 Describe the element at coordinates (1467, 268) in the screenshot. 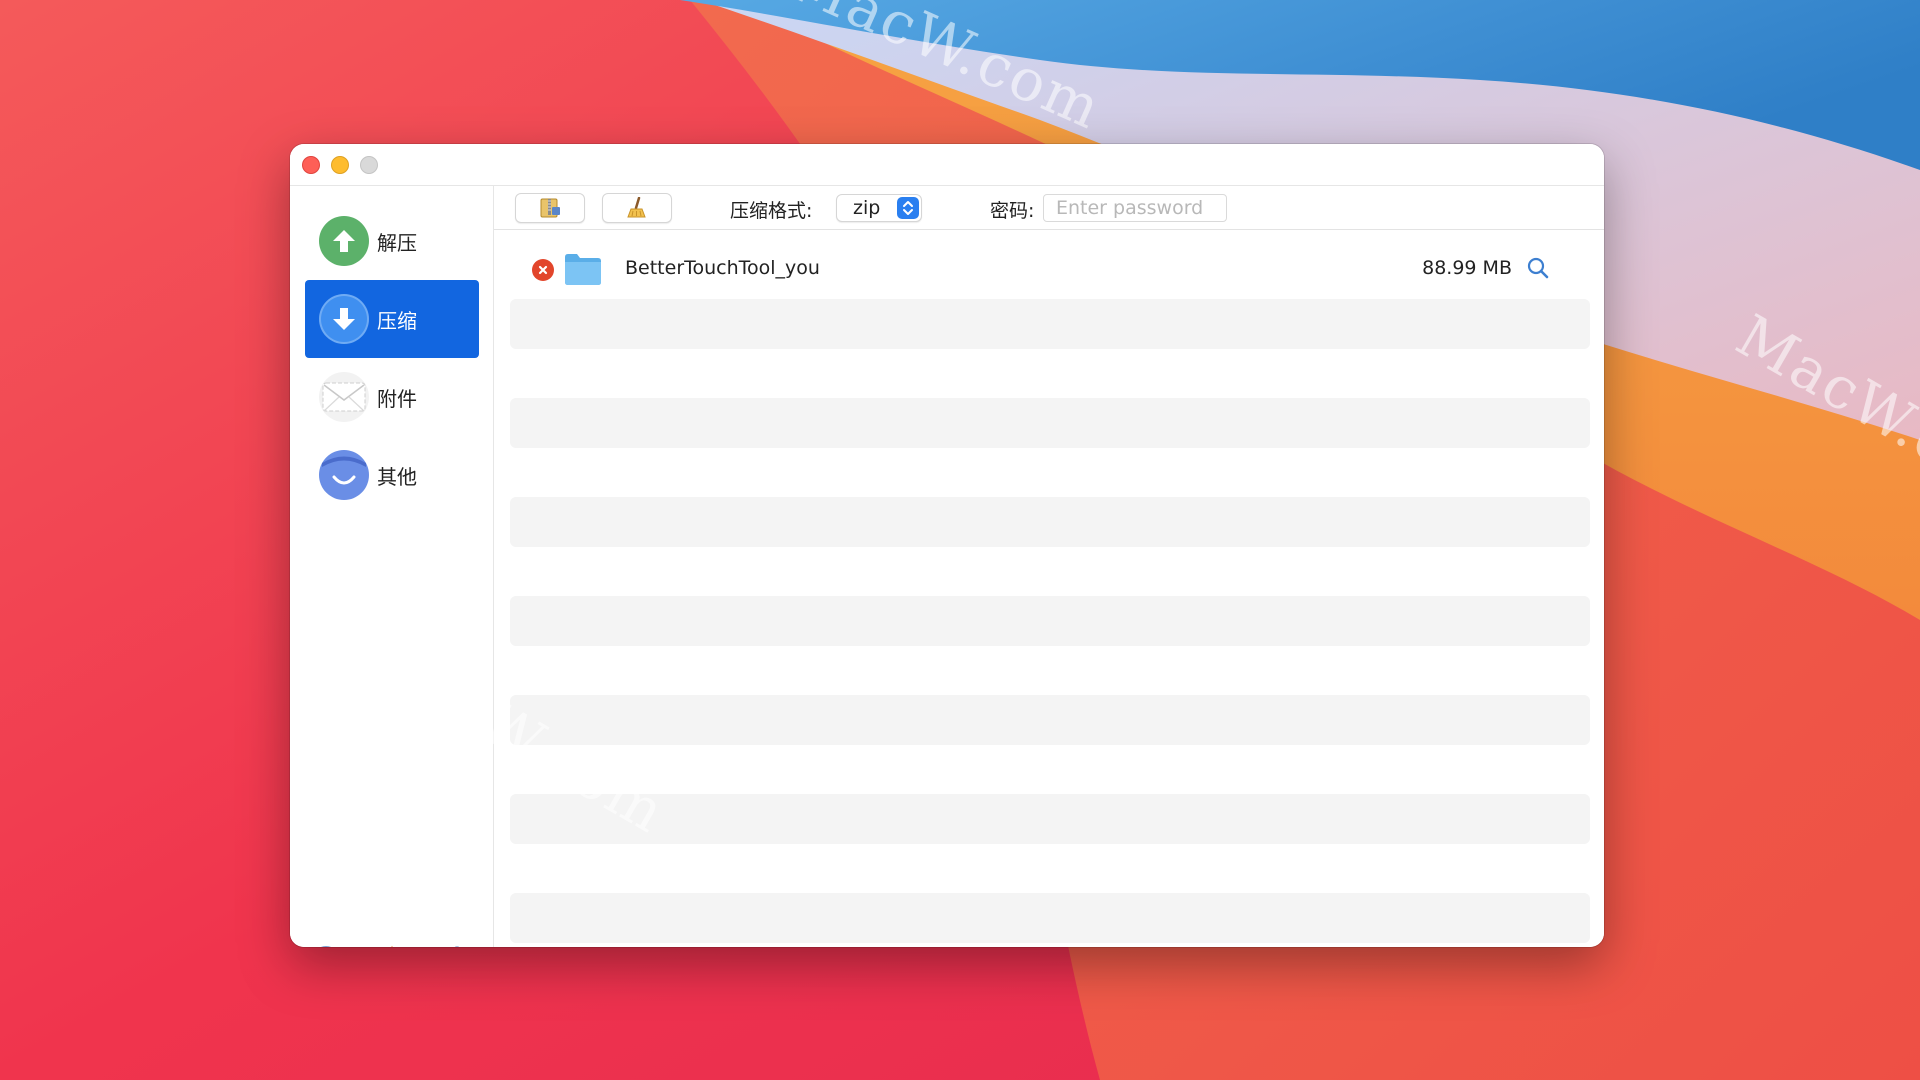

I see `file-size: 88.99 MB` at that location.